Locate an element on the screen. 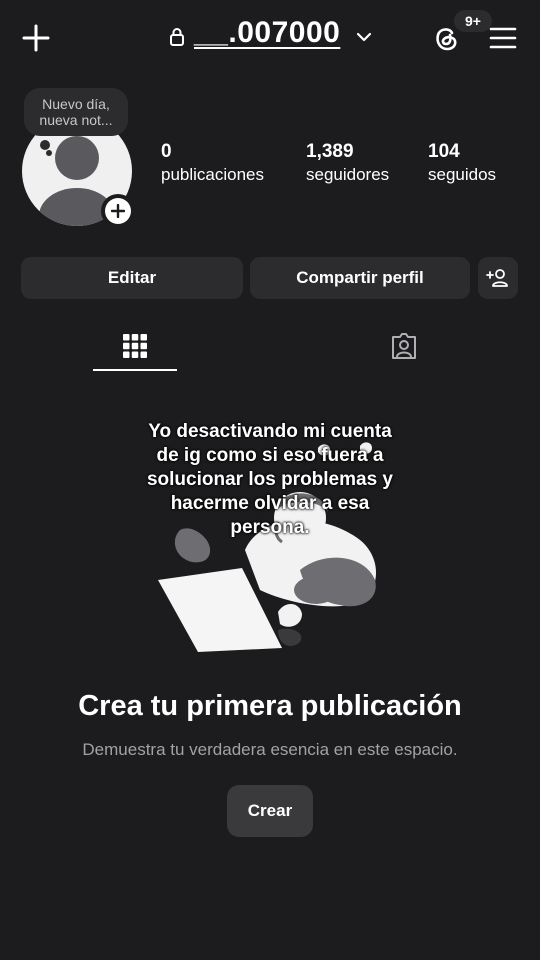 Image resolution: width=540 pixels, height=960 pixels. menu-button is located at coordinates (503, 38).